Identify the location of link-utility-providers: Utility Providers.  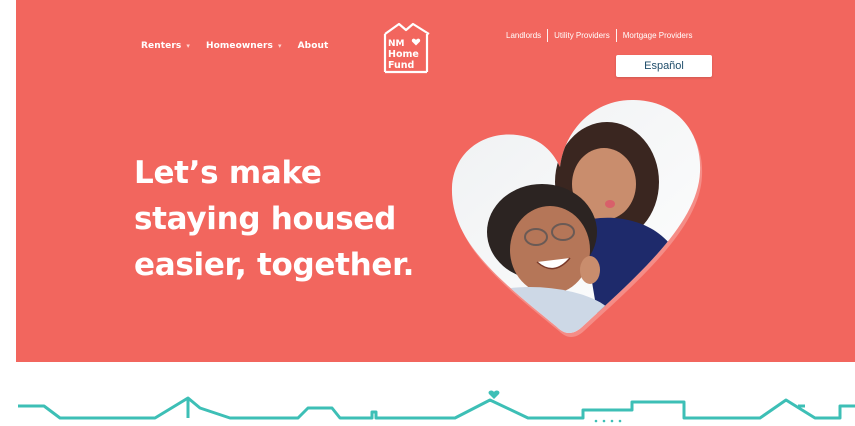
(582, 35).